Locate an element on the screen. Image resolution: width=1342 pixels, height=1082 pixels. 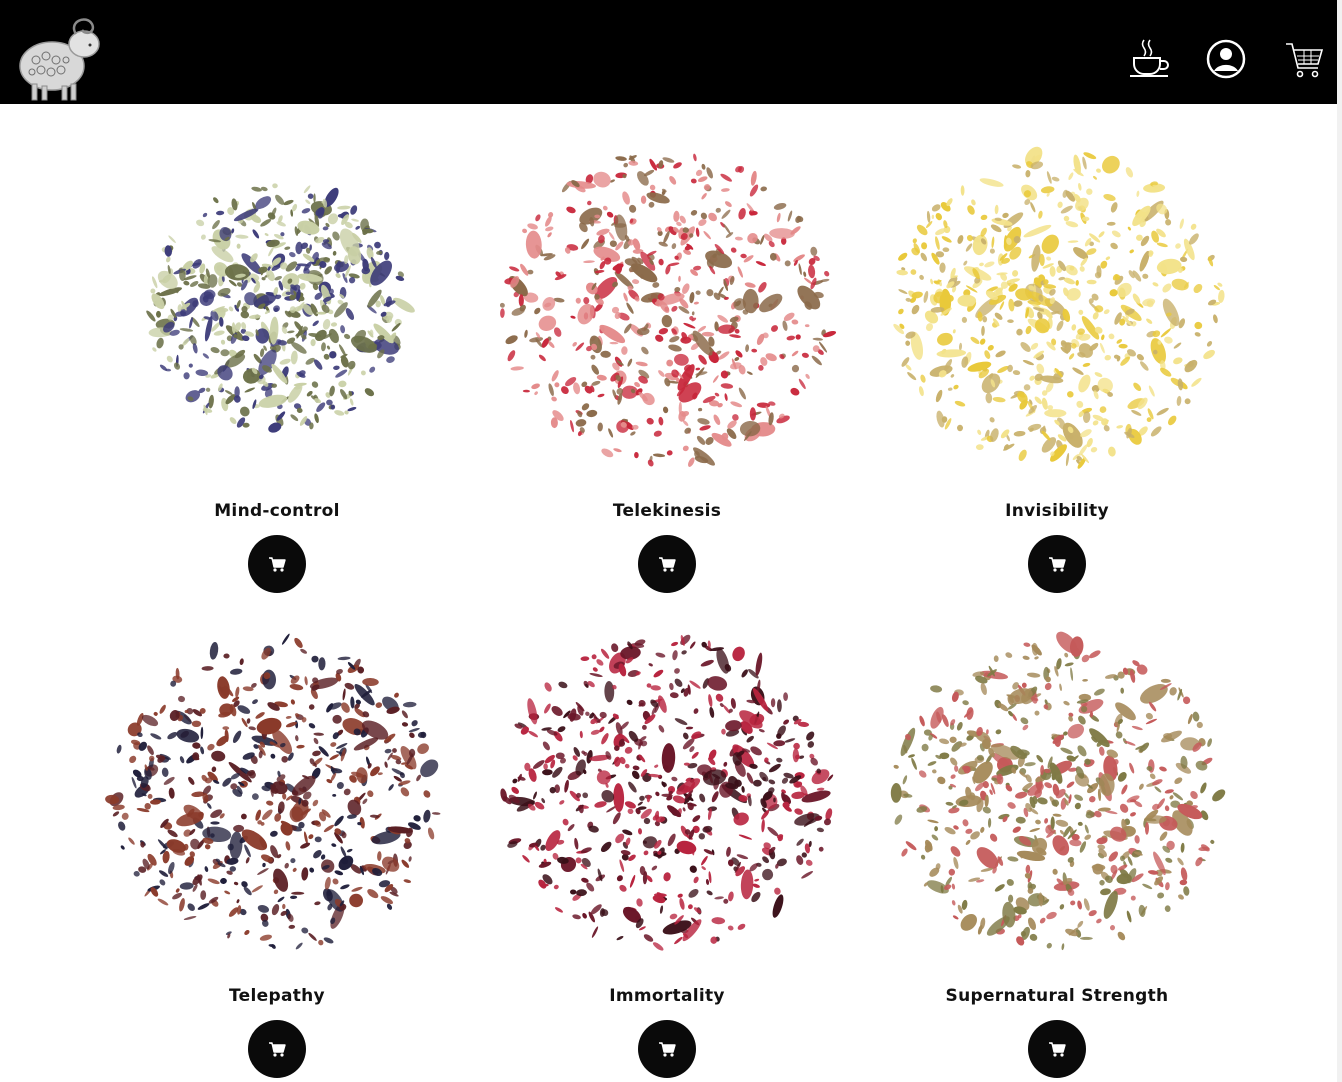
rooibos-berry-tea-pile is located at coordinates (277, 789).